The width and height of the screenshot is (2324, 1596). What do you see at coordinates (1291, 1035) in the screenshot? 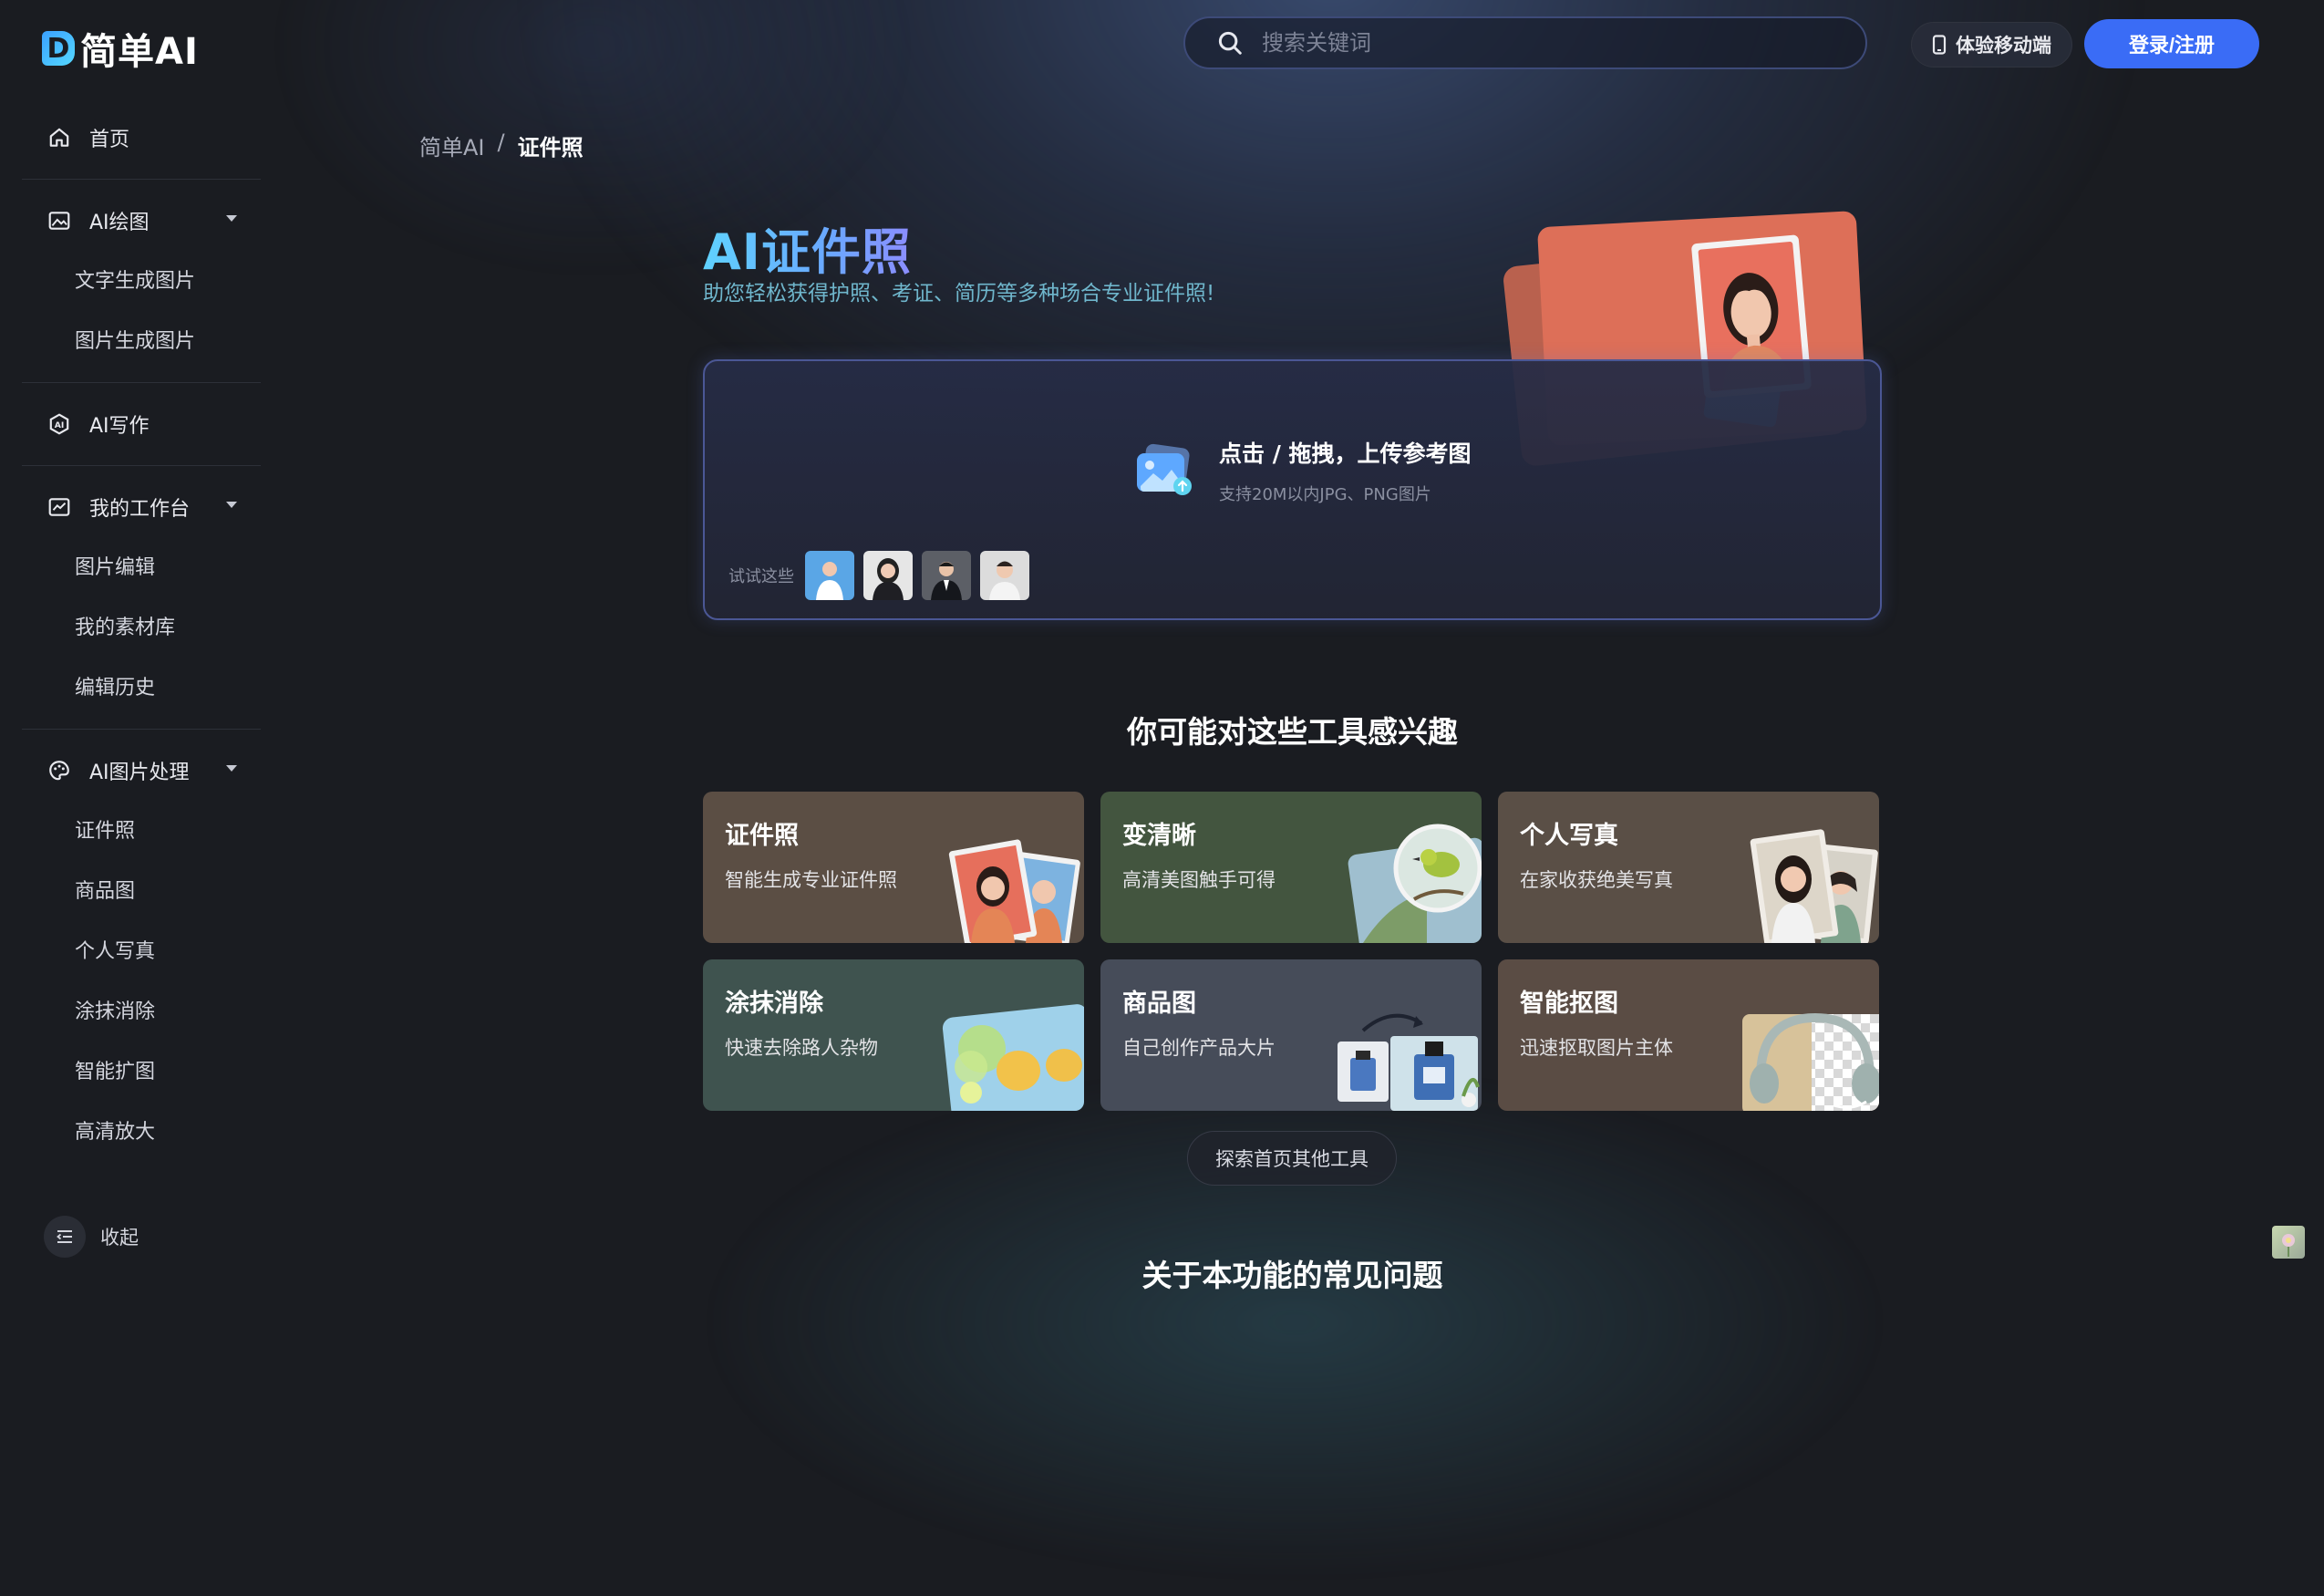
I see `tool-card-product: 商品图 自己创作产品大片` at bounding box center [1291, 1035].